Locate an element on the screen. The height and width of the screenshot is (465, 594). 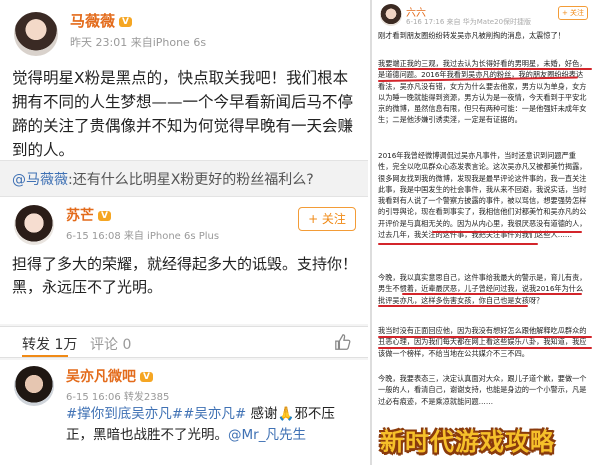
quote-text: :还有什么比明星X粉更好的粉丝福利么? is located at coordinates (191, 180).